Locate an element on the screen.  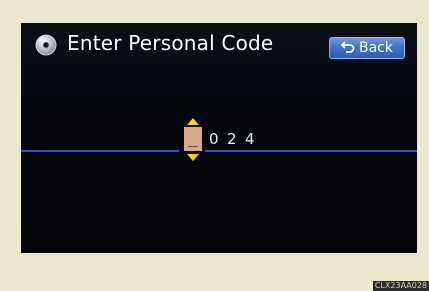
down-arrow-icon is located at coordinates (193, 157).